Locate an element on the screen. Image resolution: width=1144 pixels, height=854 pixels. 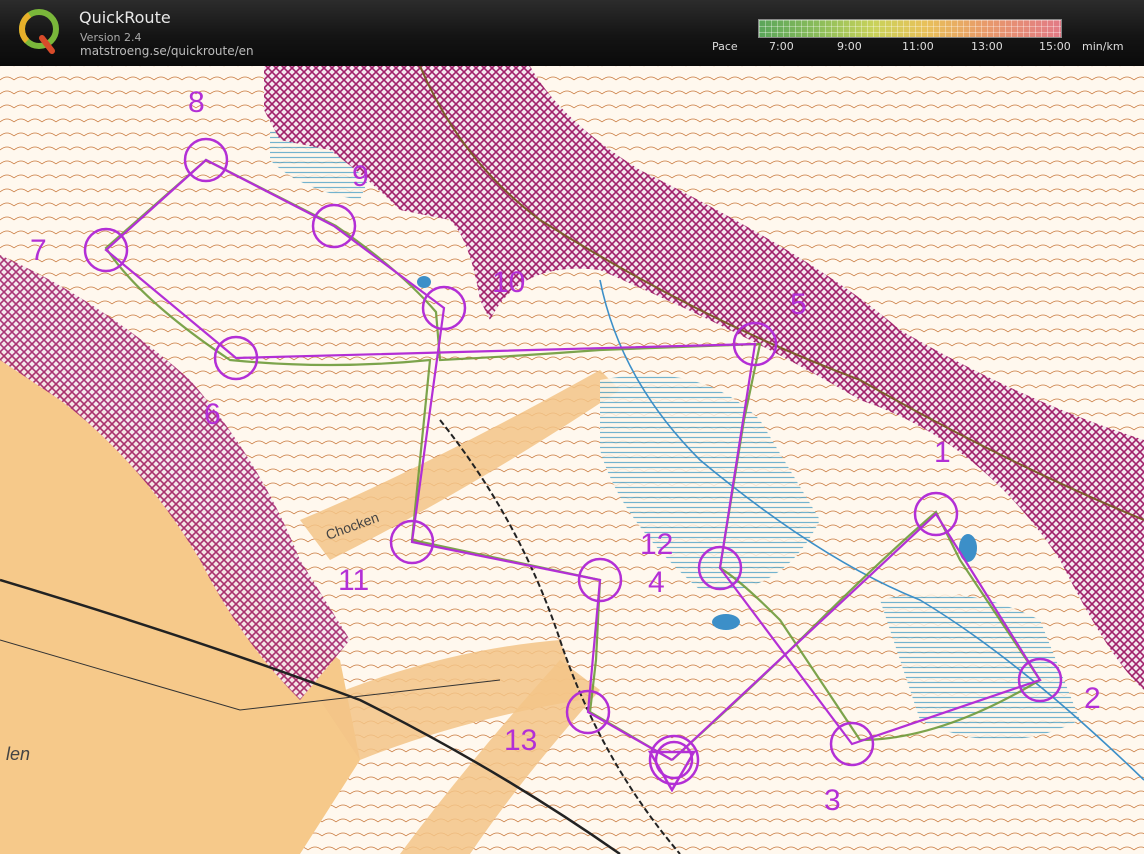
quickroute-logo-icon is located at coordinates (39, 31).